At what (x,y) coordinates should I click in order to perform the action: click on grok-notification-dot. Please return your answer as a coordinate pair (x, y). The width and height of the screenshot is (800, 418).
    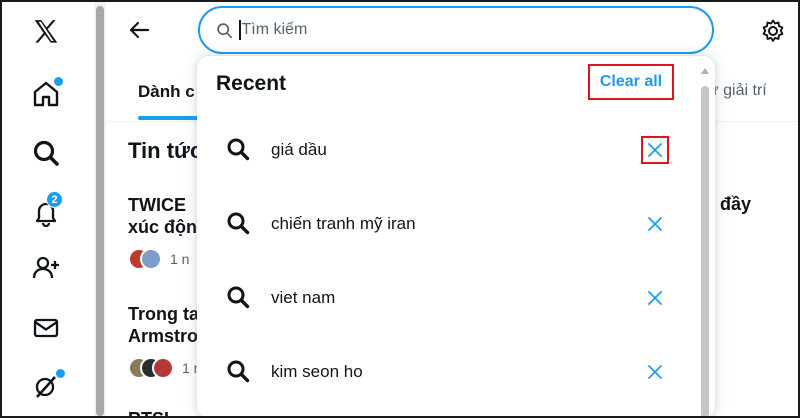
    Looking at the image, I should click on (60, 373).